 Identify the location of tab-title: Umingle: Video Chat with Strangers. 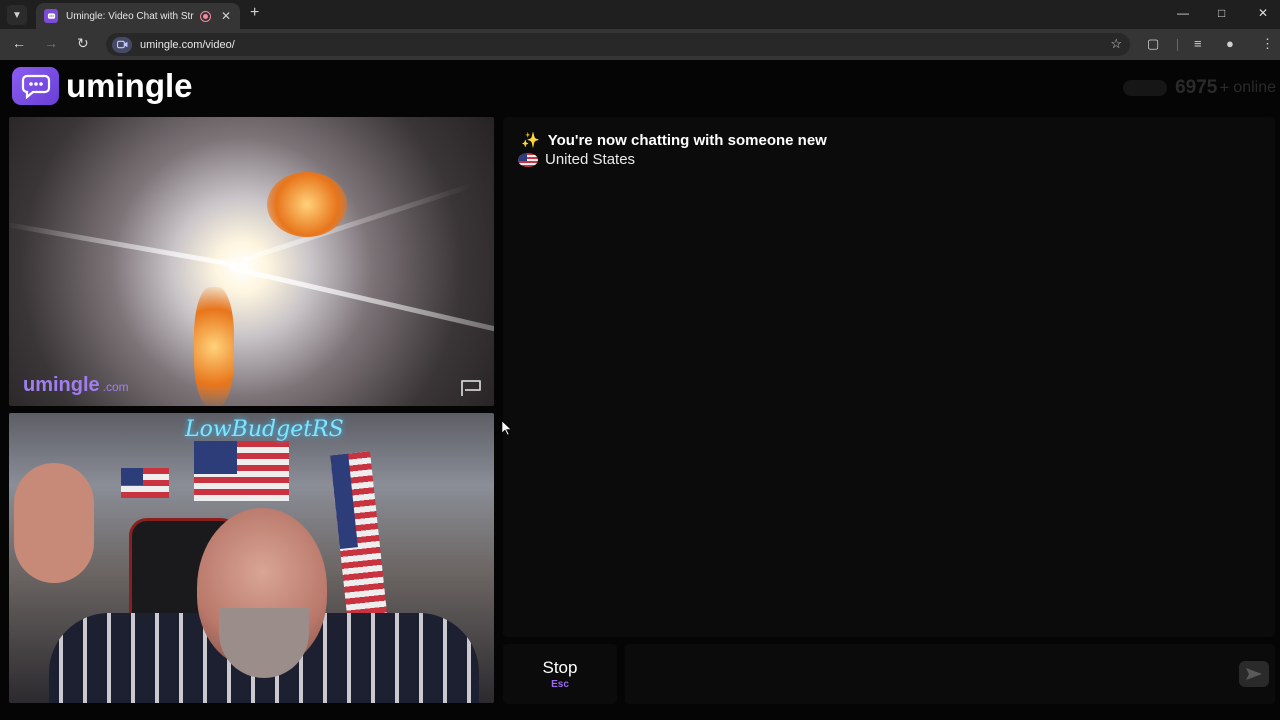
(130, 16).